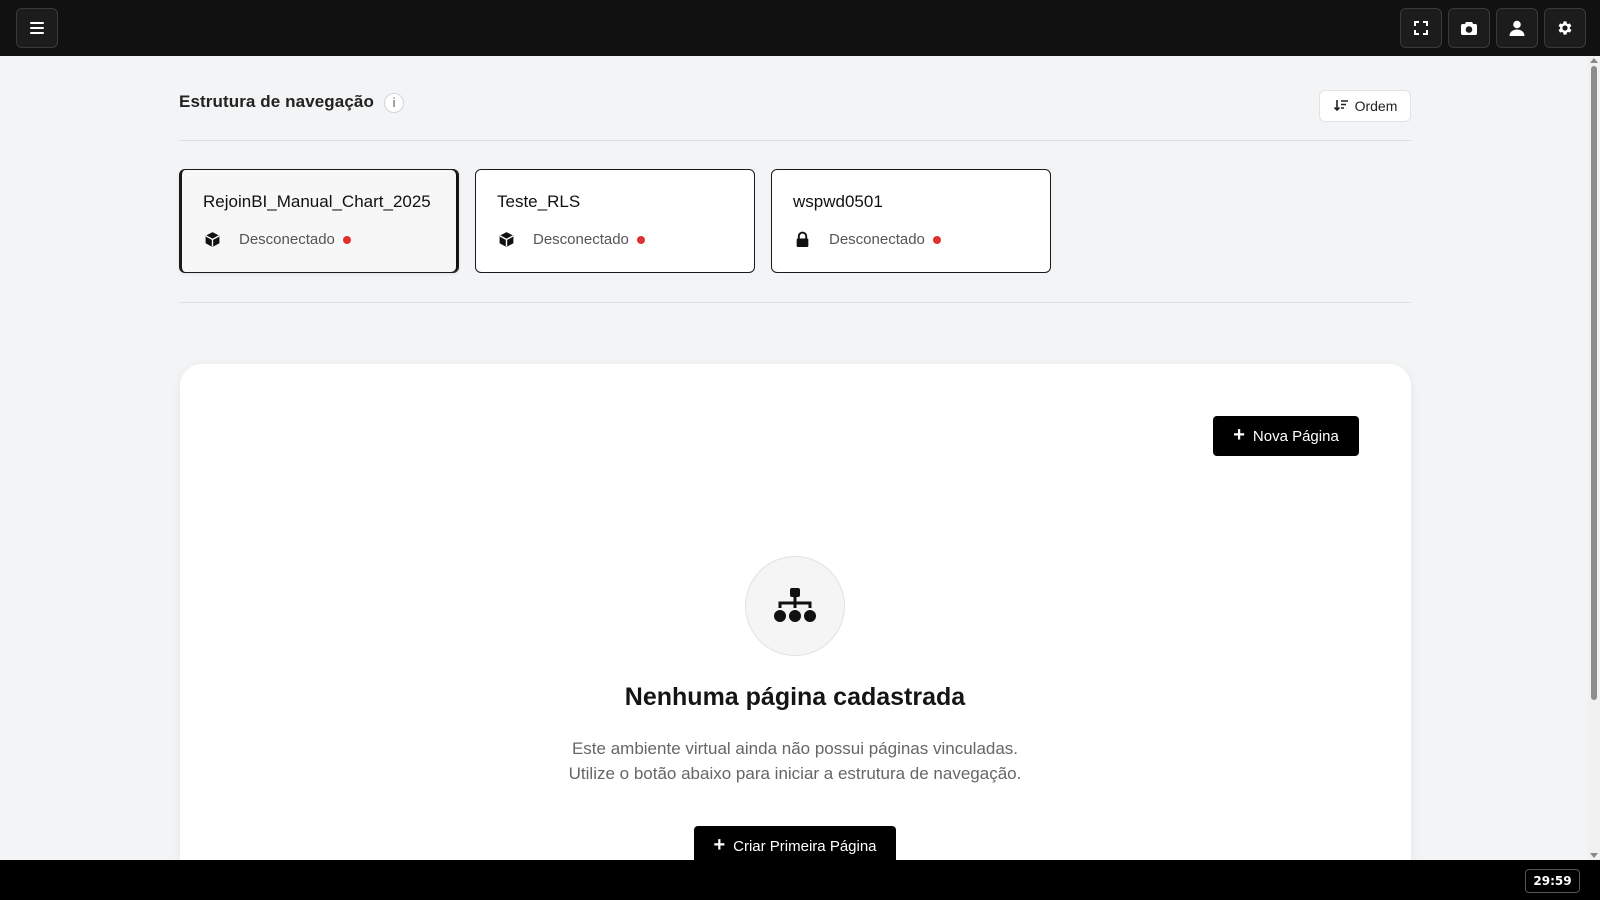 The image size is (1600, 900). Describe the element at coordinates (615, 221) in the screenshot. I see `environment-card: Teste_RLS Desconectado` at that location.